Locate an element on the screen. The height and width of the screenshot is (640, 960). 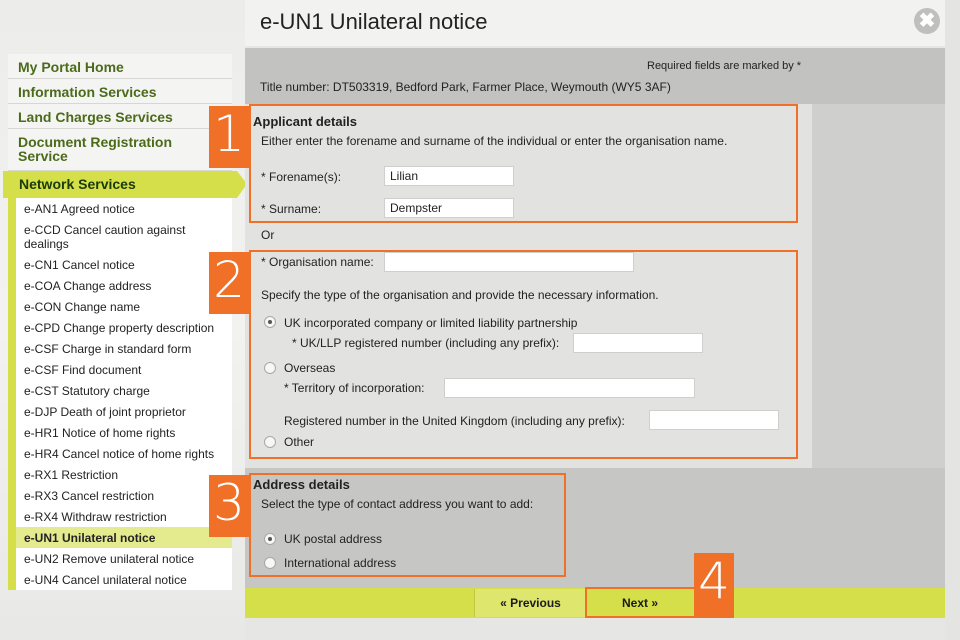
forename-label: * Forename(s): is located at coordinates (301, 177).